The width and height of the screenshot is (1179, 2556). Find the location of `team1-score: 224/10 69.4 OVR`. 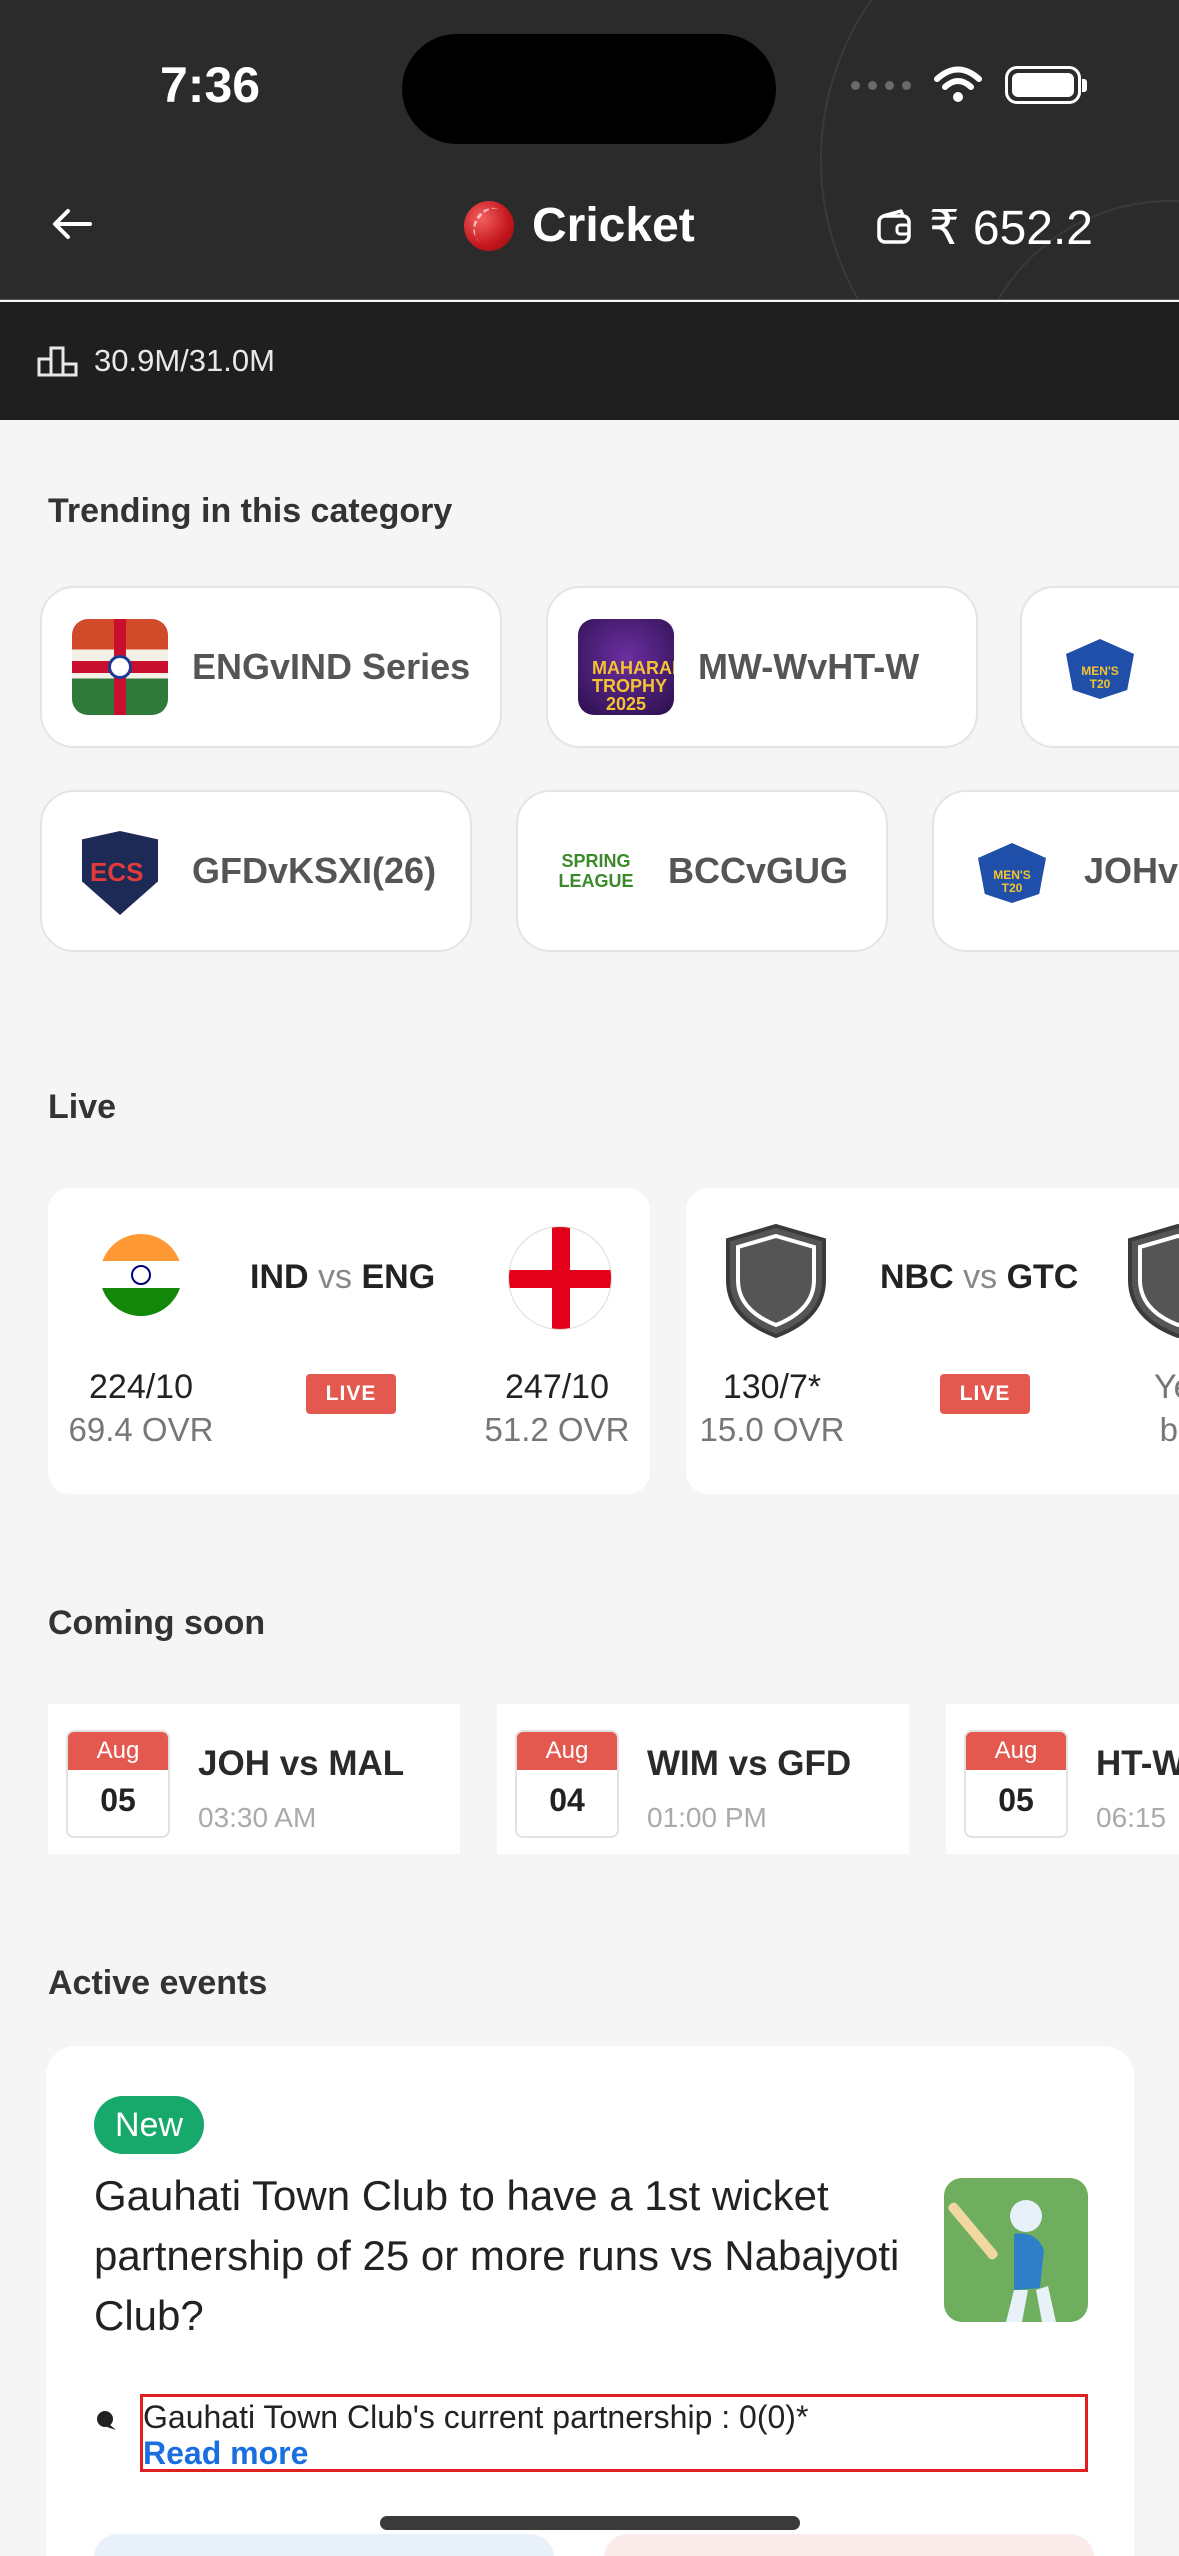

team1-score: 224/10 69.4 OVR is located at coordinates (141, 1408).